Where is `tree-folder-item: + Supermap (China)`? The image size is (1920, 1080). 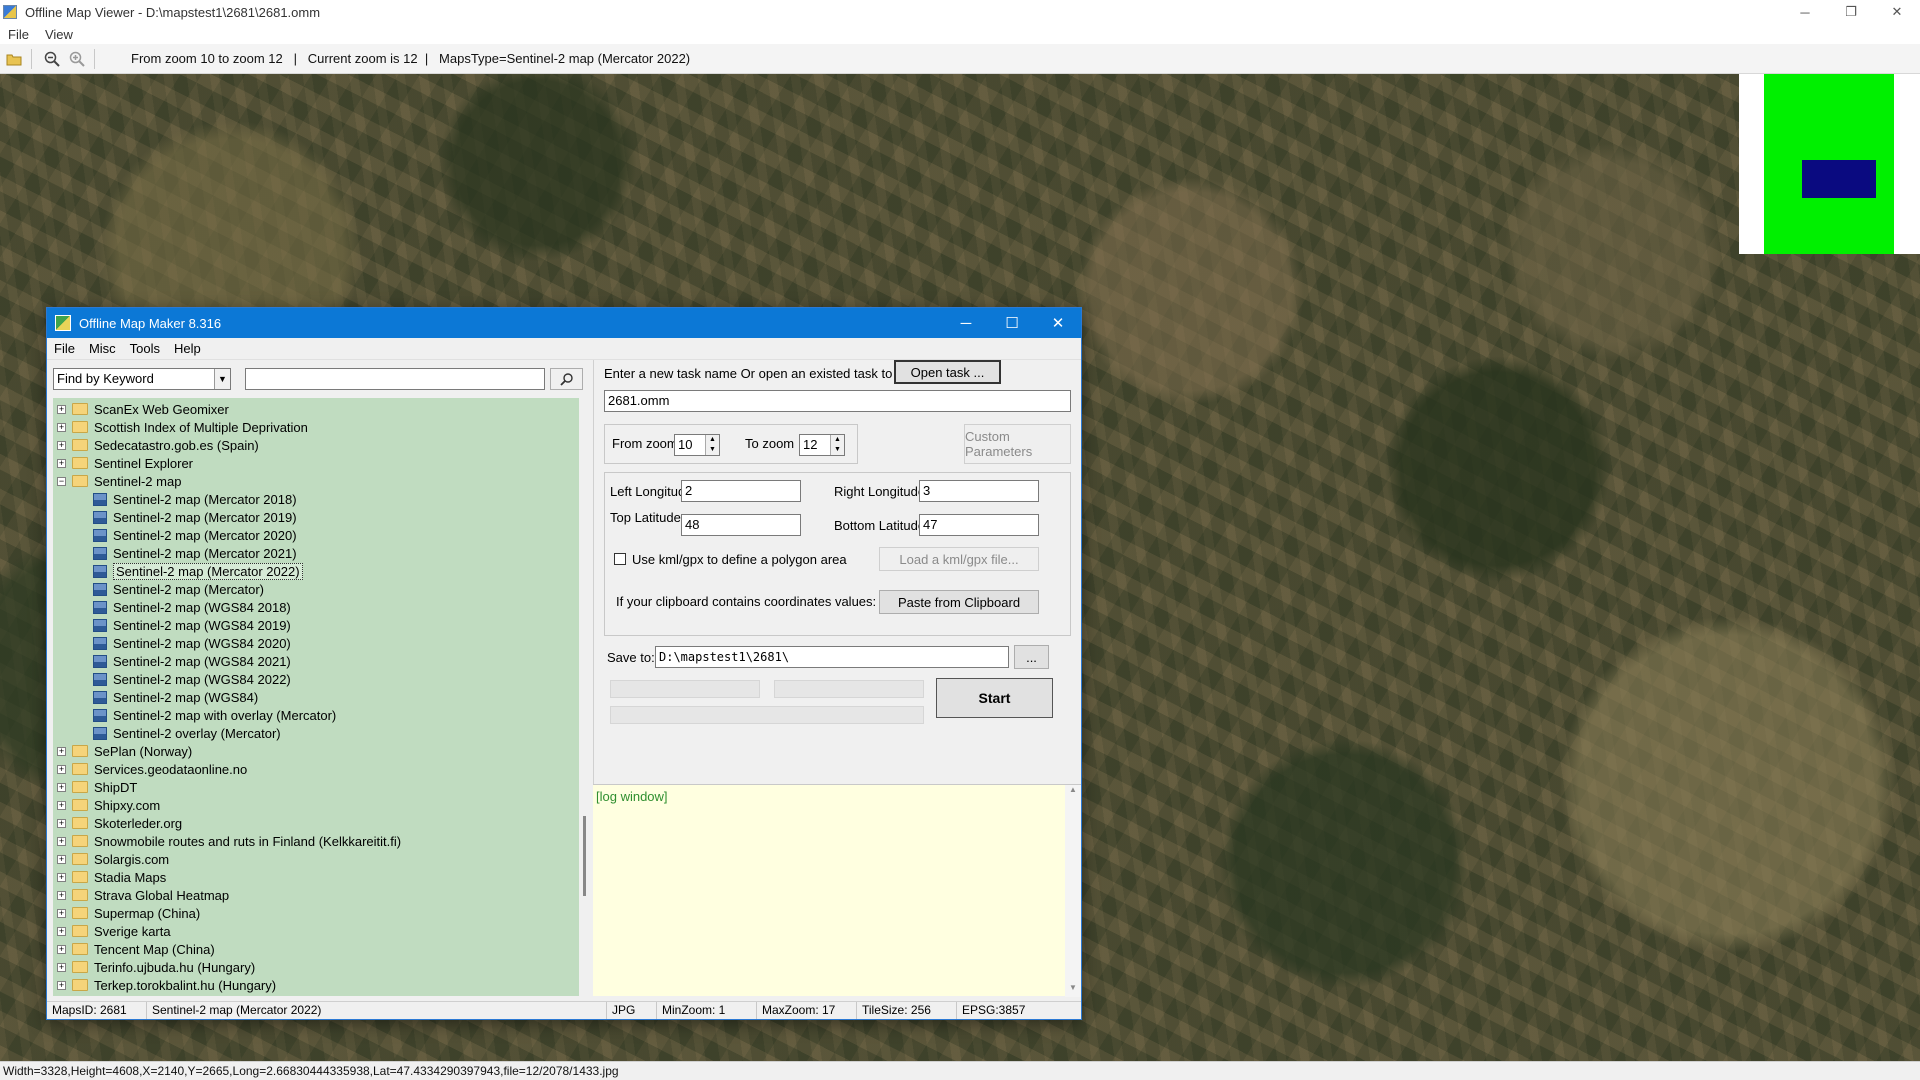 tree-folder-item: + Supermap (China) is located at coordinates (128, 913).